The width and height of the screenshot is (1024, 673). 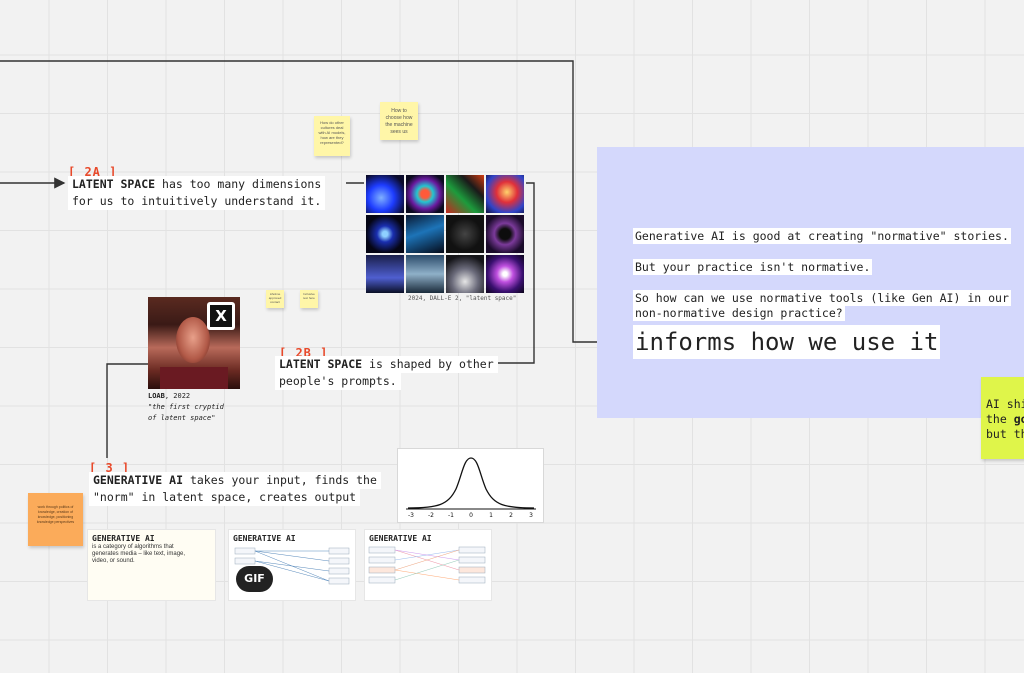 I want to click on tick-label: 1, so click(x=491, y=515).